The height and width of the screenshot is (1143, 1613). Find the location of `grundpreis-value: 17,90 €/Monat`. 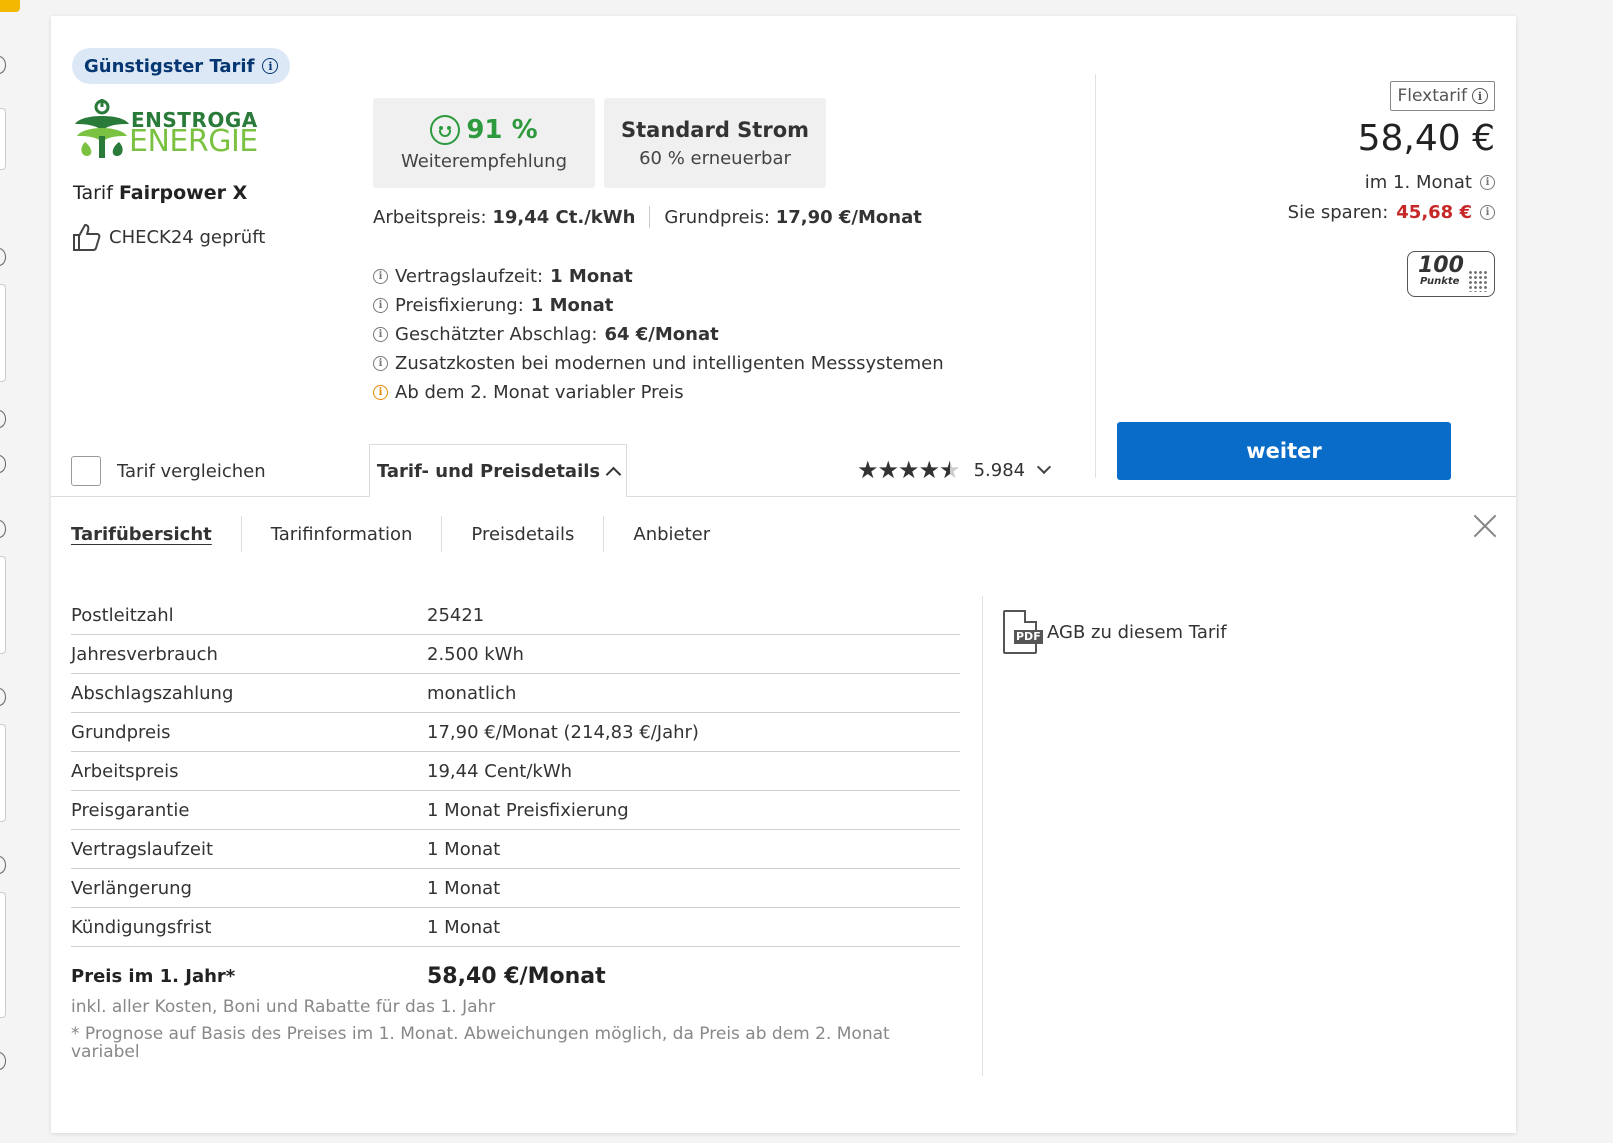

grundpreis-value: 17,90 €/Monat is located at coordinates (848, 217).